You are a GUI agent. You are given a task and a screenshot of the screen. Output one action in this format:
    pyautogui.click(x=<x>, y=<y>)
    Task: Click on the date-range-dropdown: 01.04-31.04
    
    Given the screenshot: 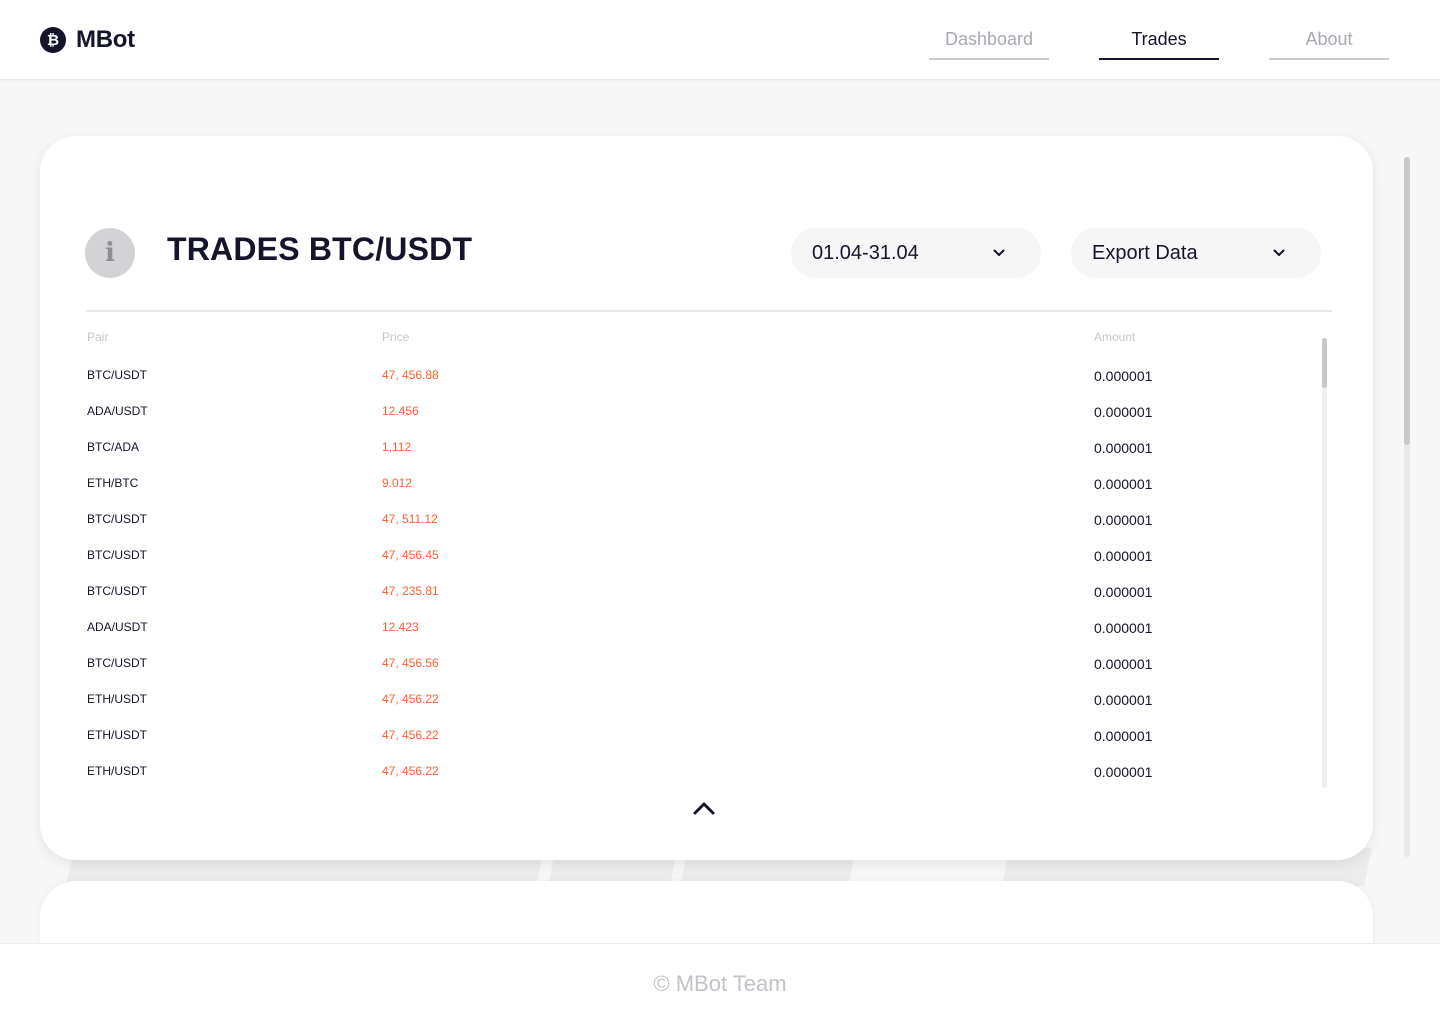 What is the action you would take?
    pyautogui.click(x=916, y=253)
    